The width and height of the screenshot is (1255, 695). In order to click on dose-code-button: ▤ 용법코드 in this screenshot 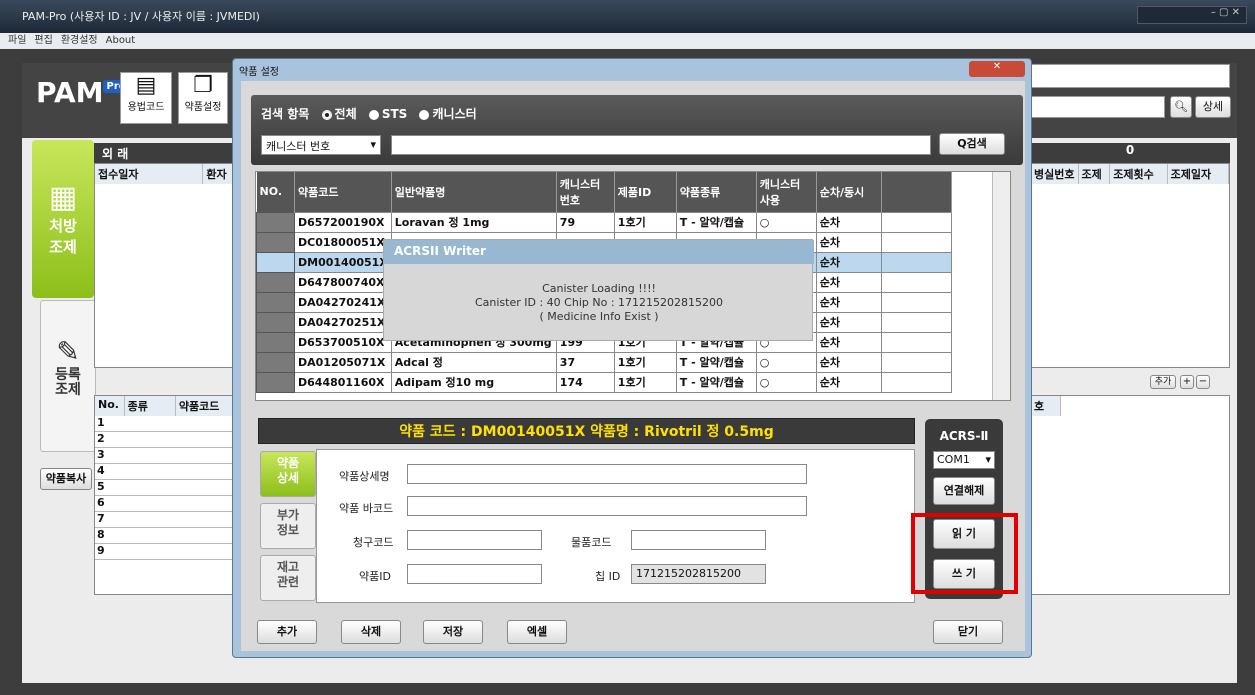, I will do `click(146, 98)`.